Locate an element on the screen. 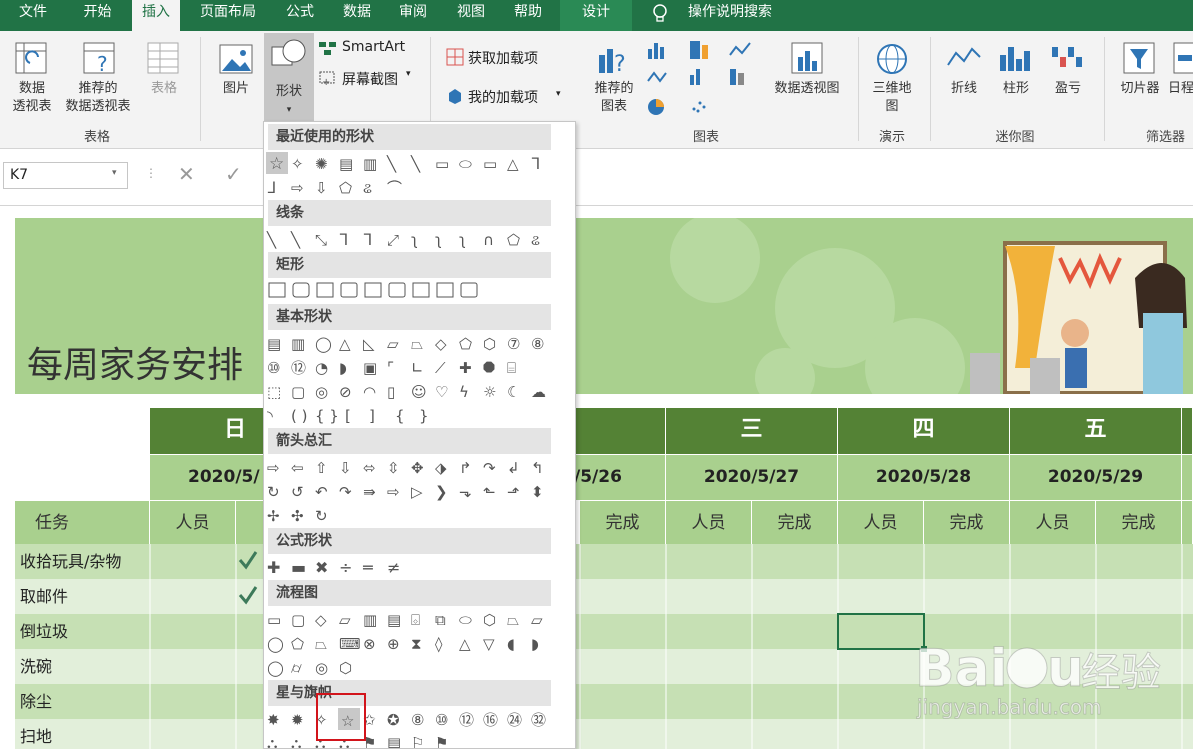 This screenshot has height=749, width=1193. section-flowchart: 流程图 is located at coordinates (409, 593).